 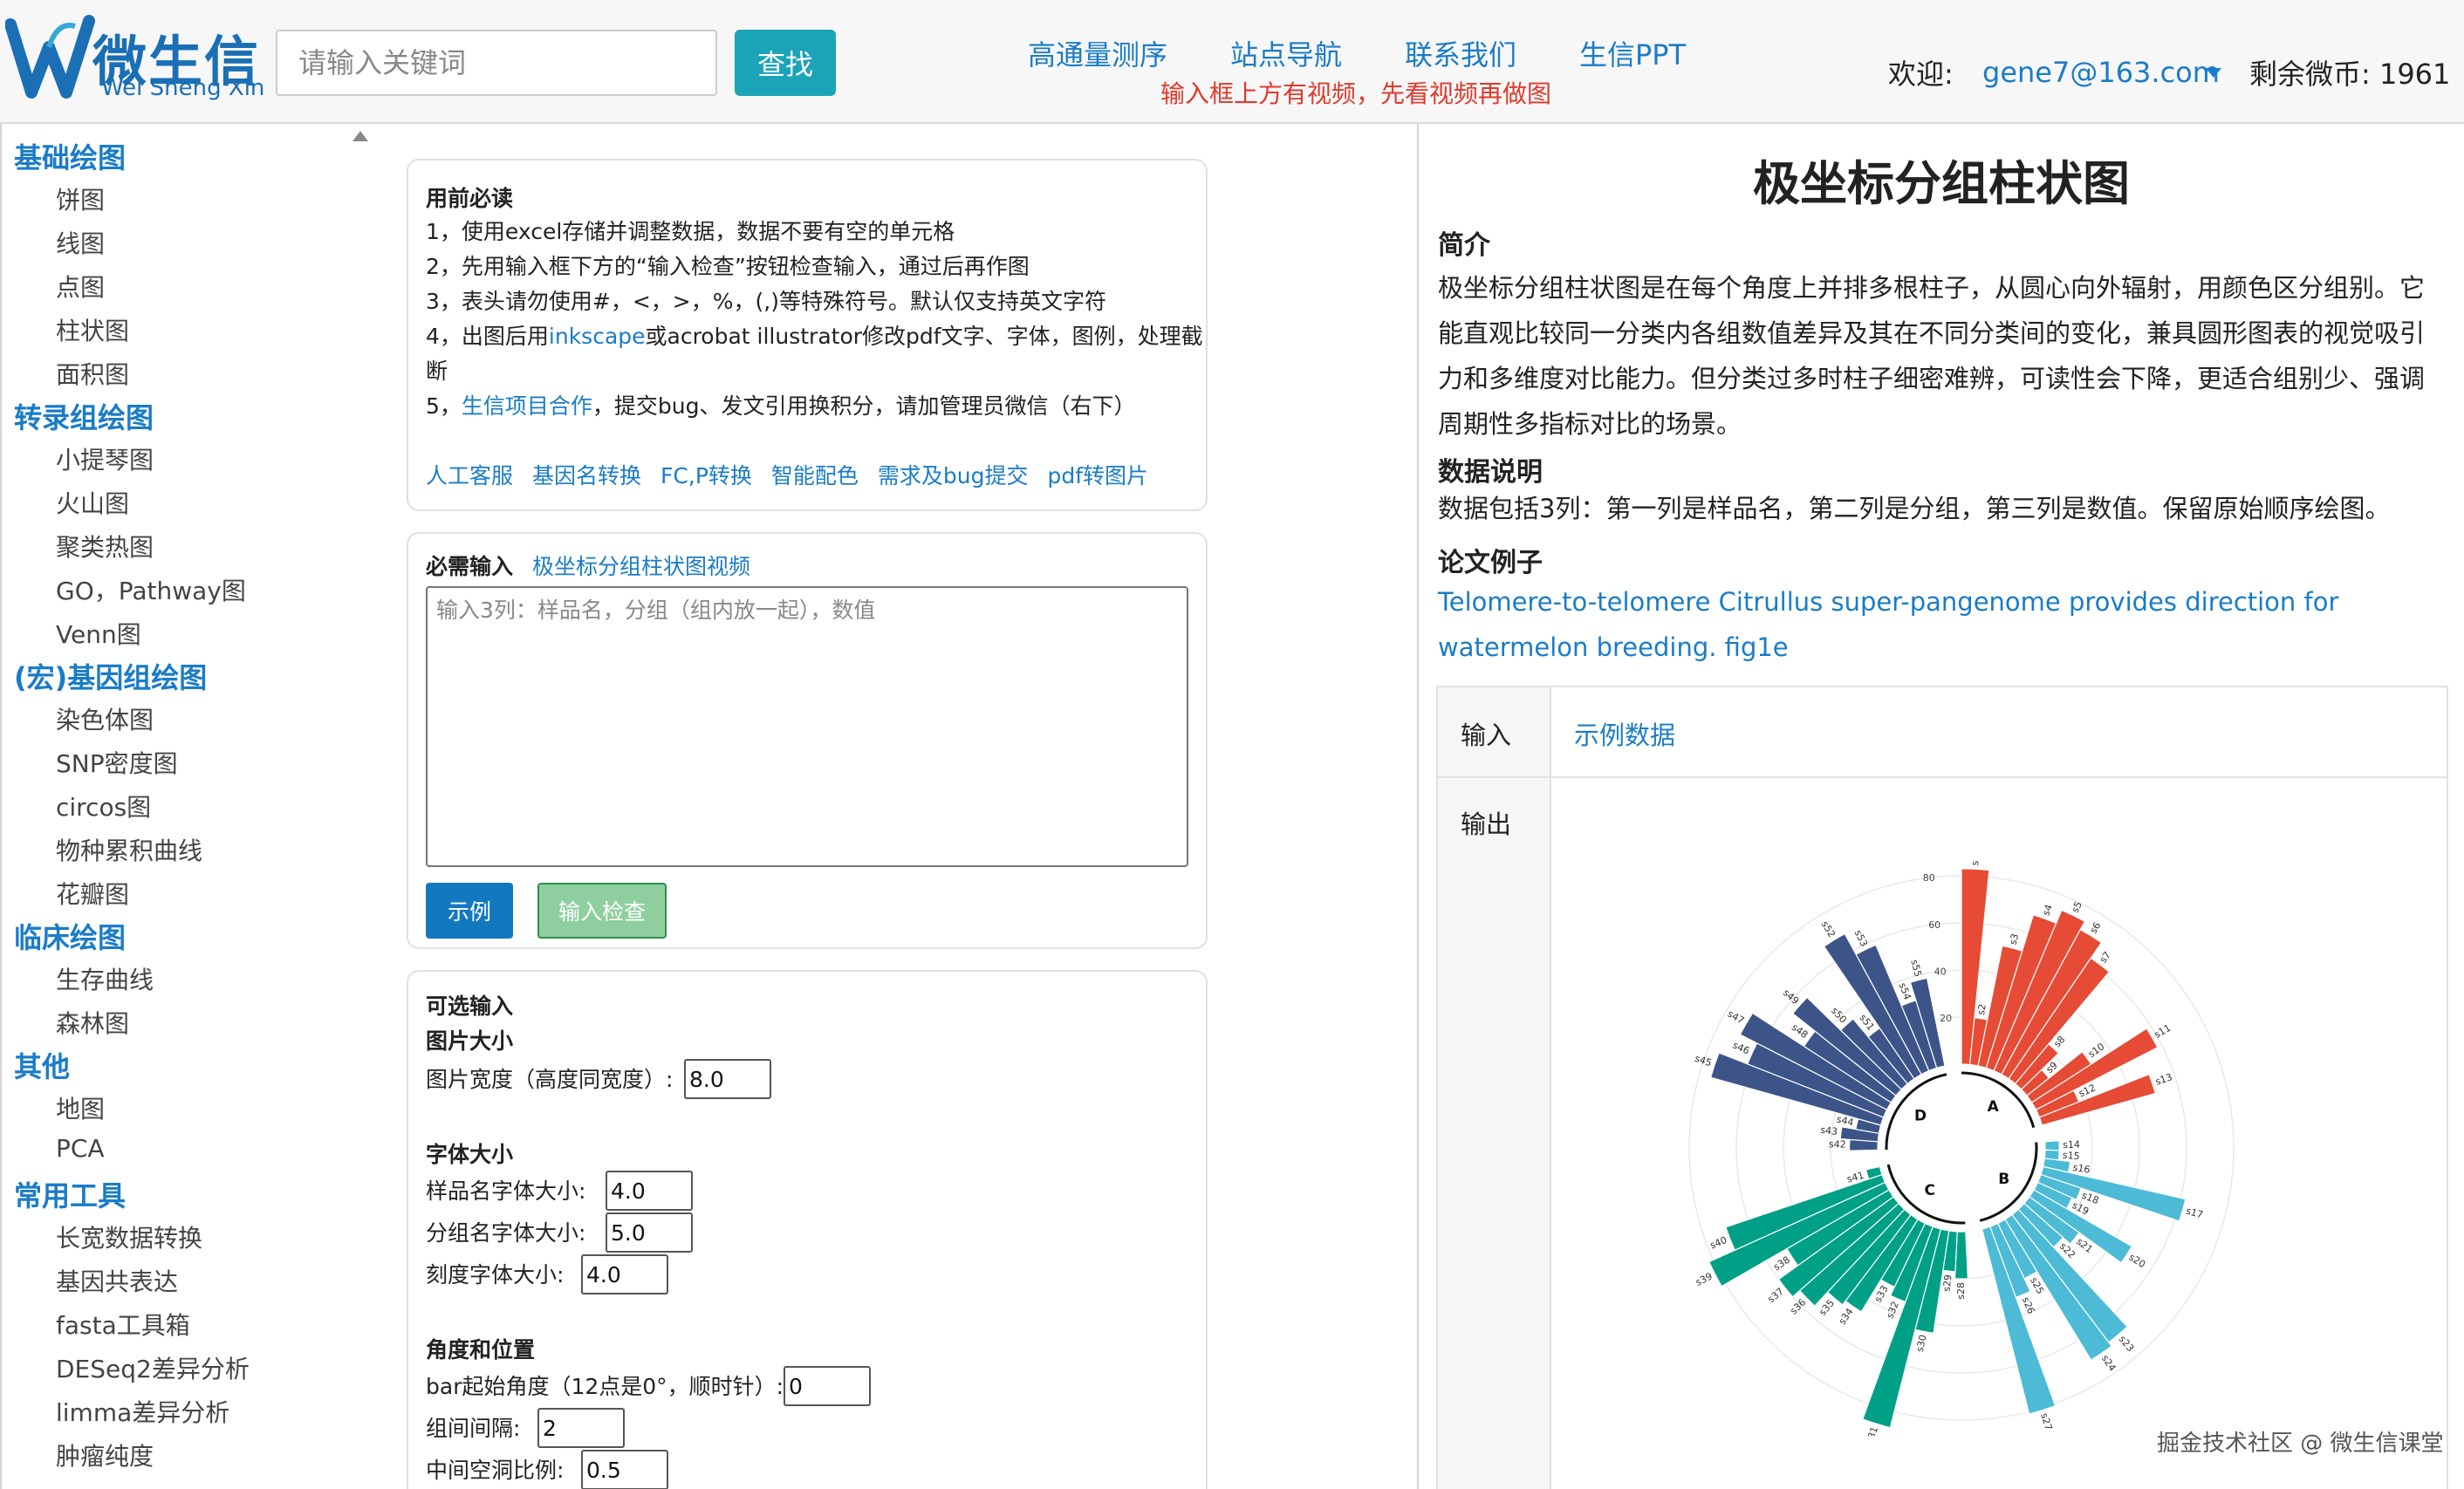 What do you see at coordinates (42, 1065) in the screenshot?
I see `sidebar-category-other: 其他` at bounding box center [42, 1065].